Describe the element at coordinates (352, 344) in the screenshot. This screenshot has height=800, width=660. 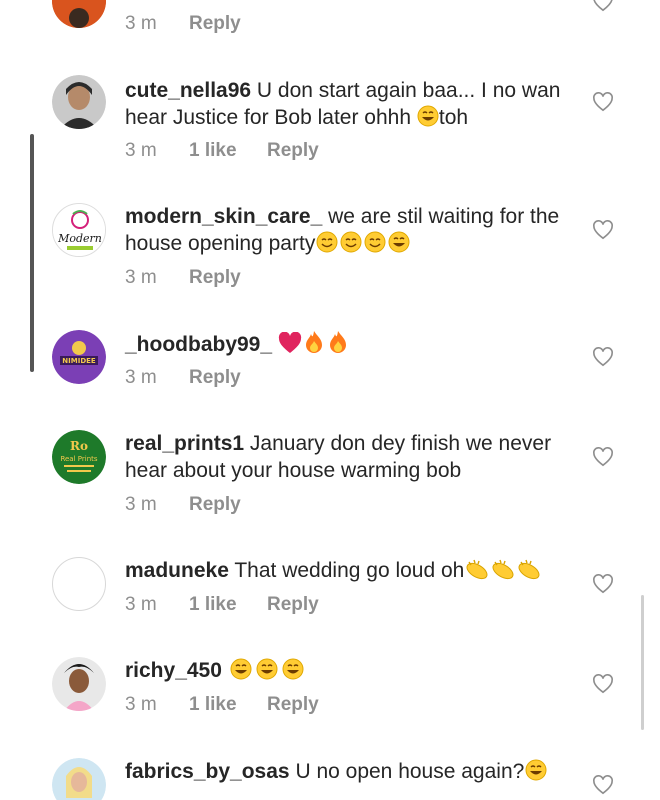
I see `comment-text: _hoodbaby99_` at that location.